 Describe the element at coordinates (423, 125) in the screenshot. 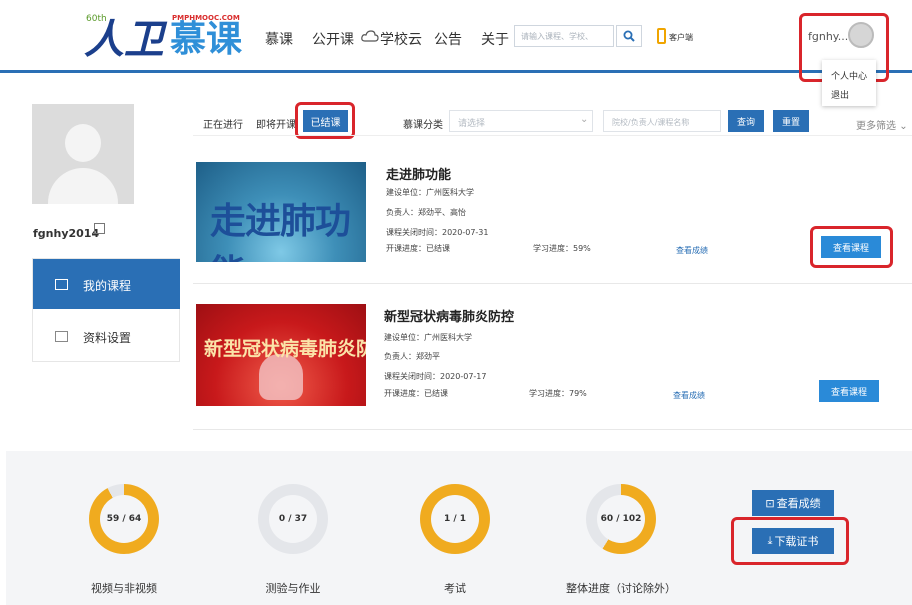

I see `category-label: 慕课分类` at that location.